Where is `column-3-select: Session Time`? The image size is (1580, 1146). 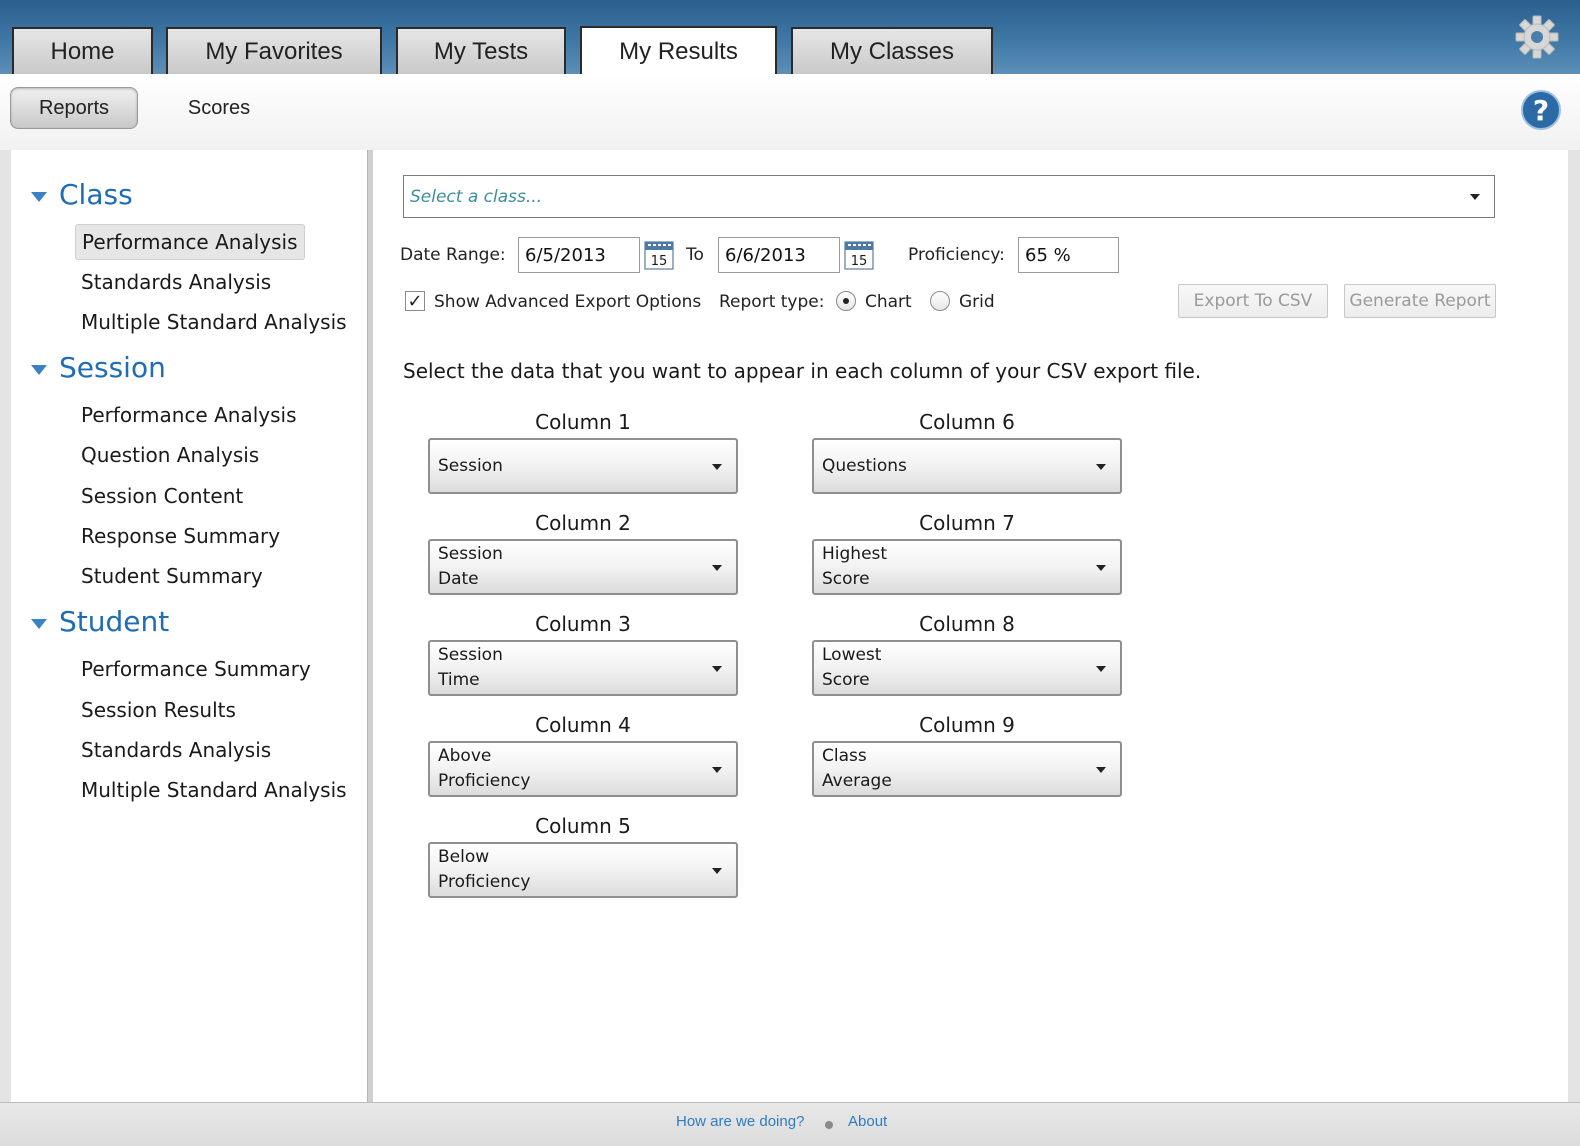
column-3-select: Session Time is located at coordinates (583, 668).